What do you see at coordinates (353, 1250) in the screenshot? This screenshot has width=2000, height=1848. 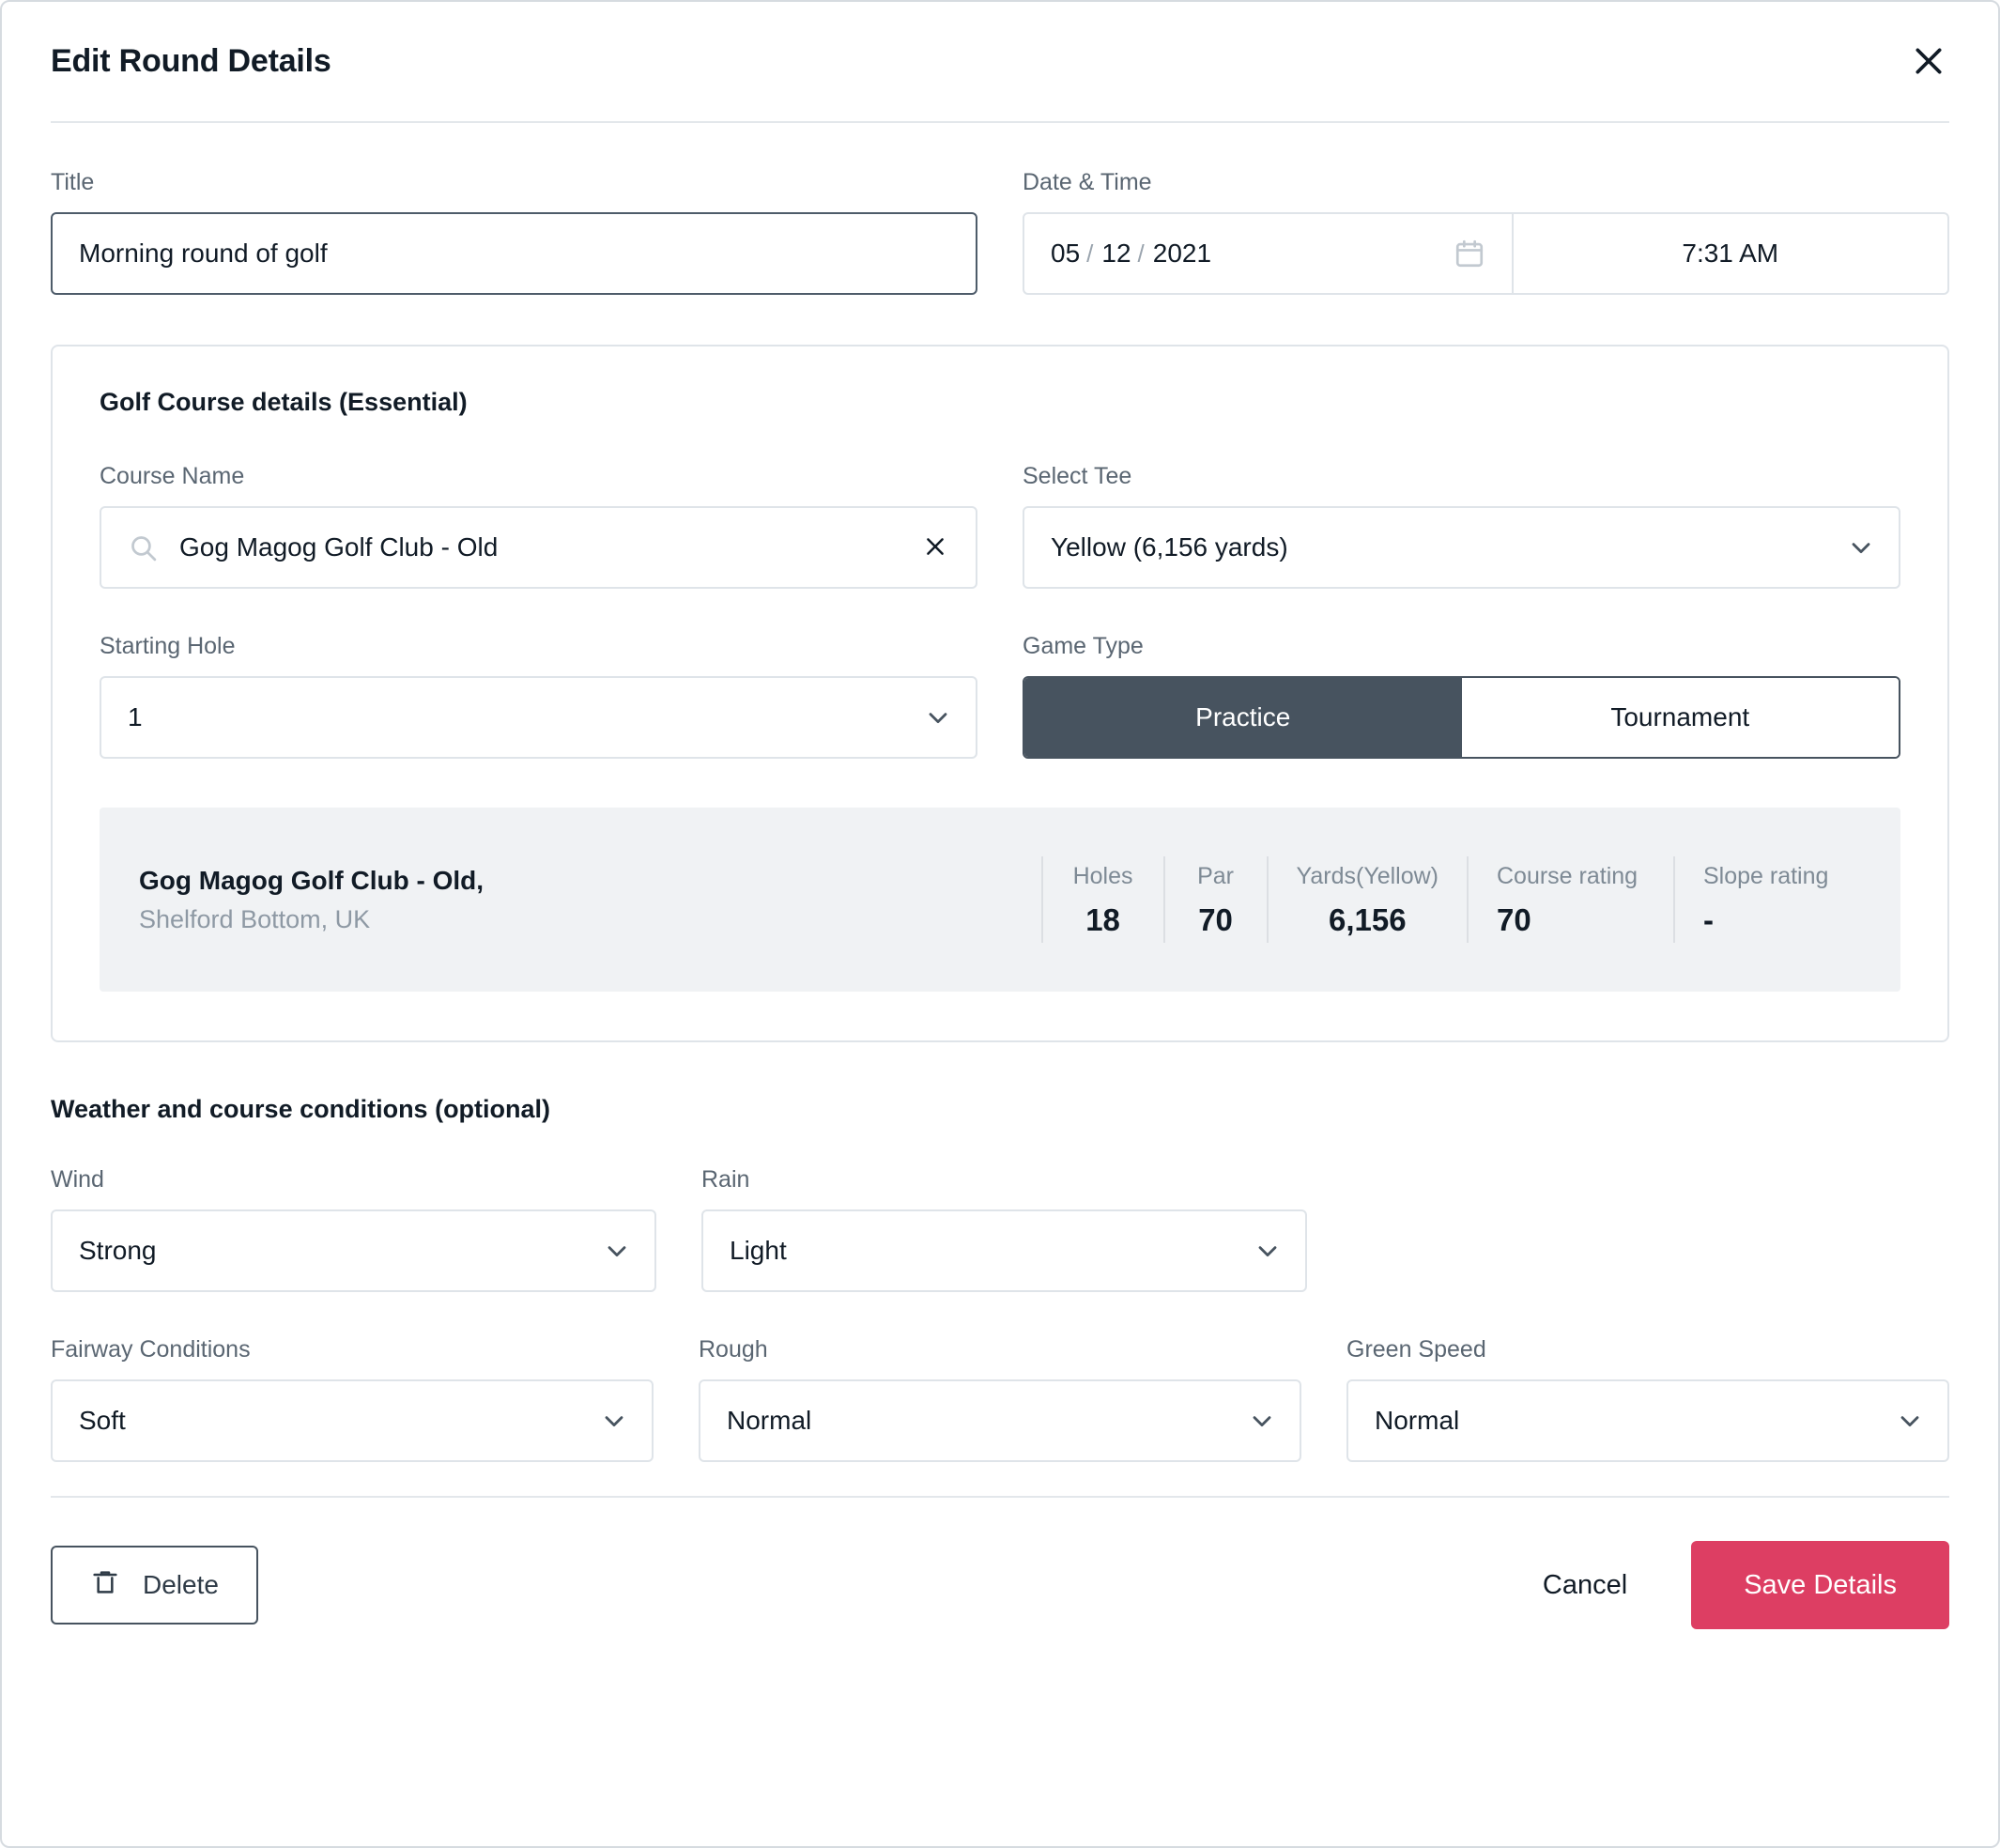 I see `wind-dropdown: Strong` at bounding box center [353, 1250].